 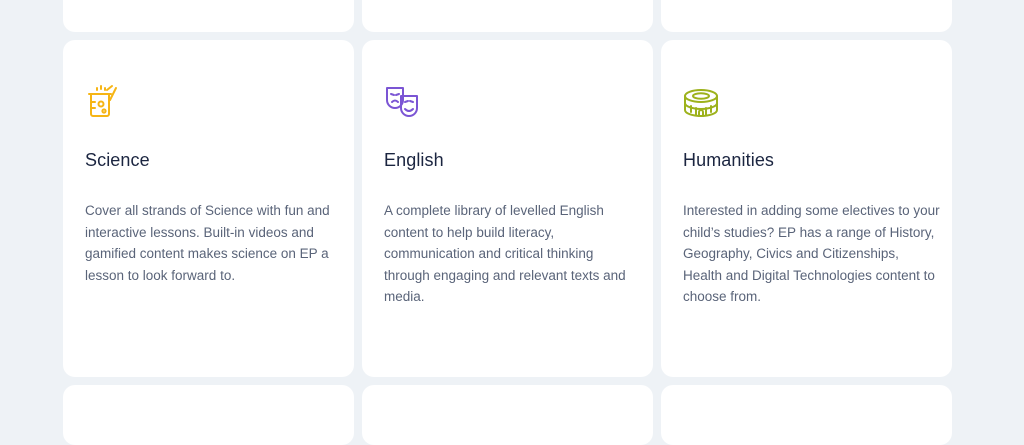 What do you see at coordinates (103, 102) in the screenshot?
I see `science-beaker-icon` at bounding box center [103, 102].